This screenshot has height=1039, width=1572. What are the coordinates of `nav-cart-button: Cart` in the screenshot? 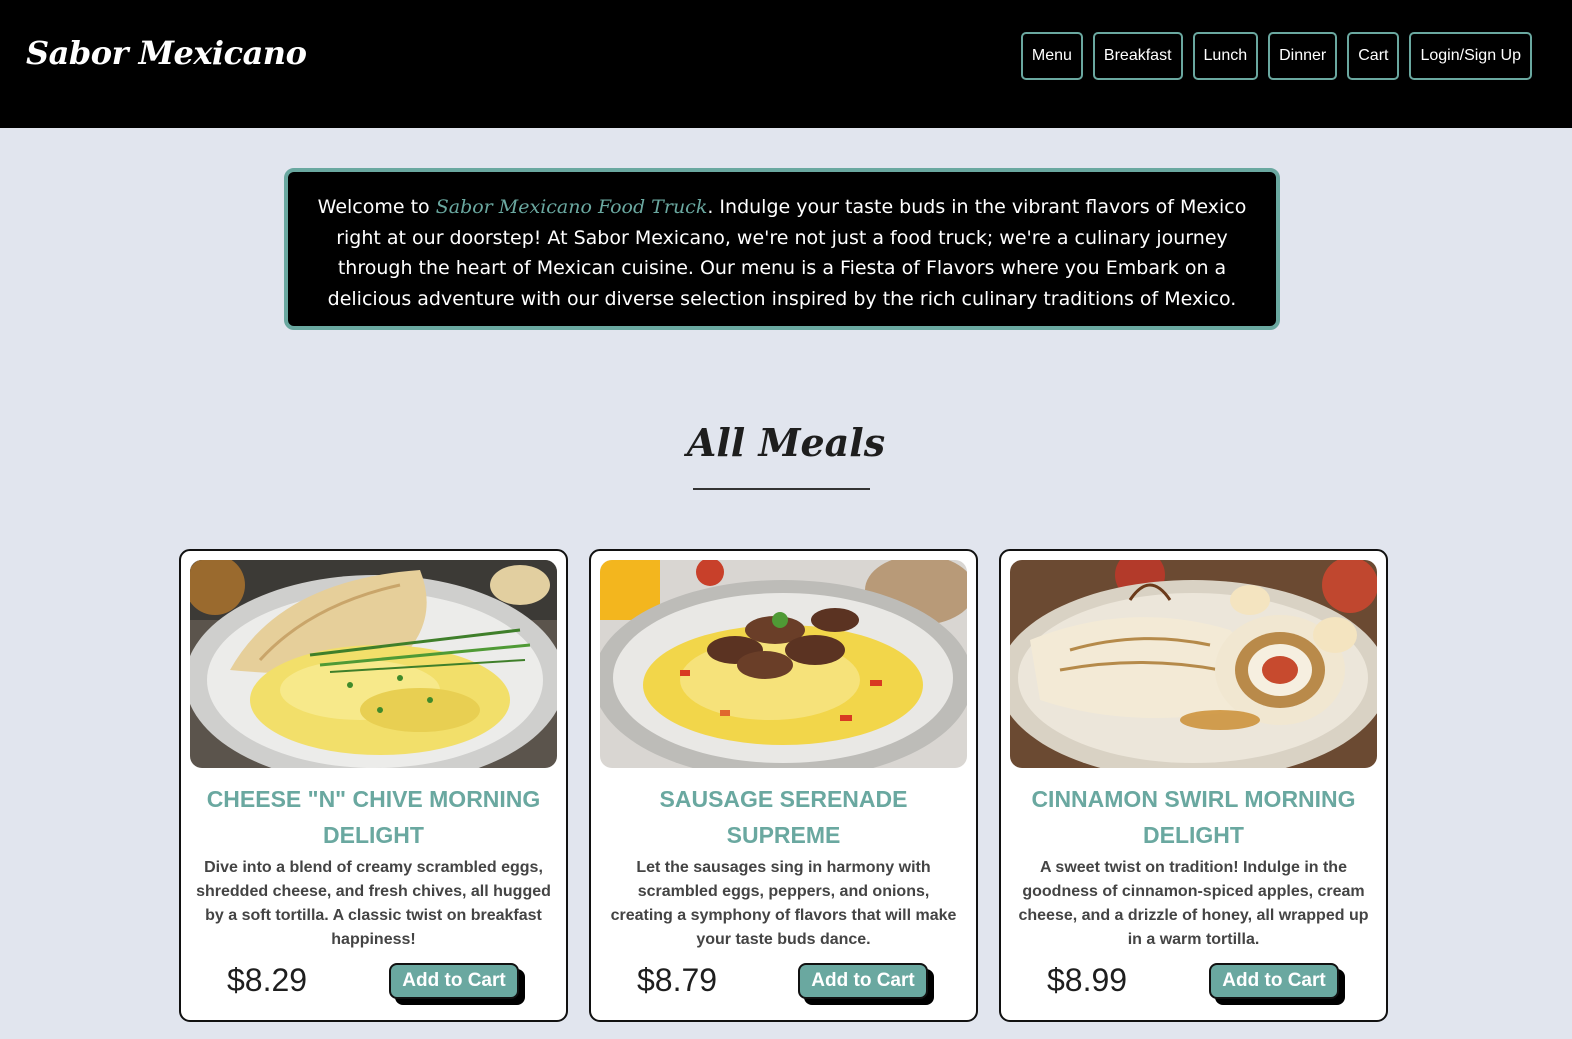 It's located at (1373, 56).